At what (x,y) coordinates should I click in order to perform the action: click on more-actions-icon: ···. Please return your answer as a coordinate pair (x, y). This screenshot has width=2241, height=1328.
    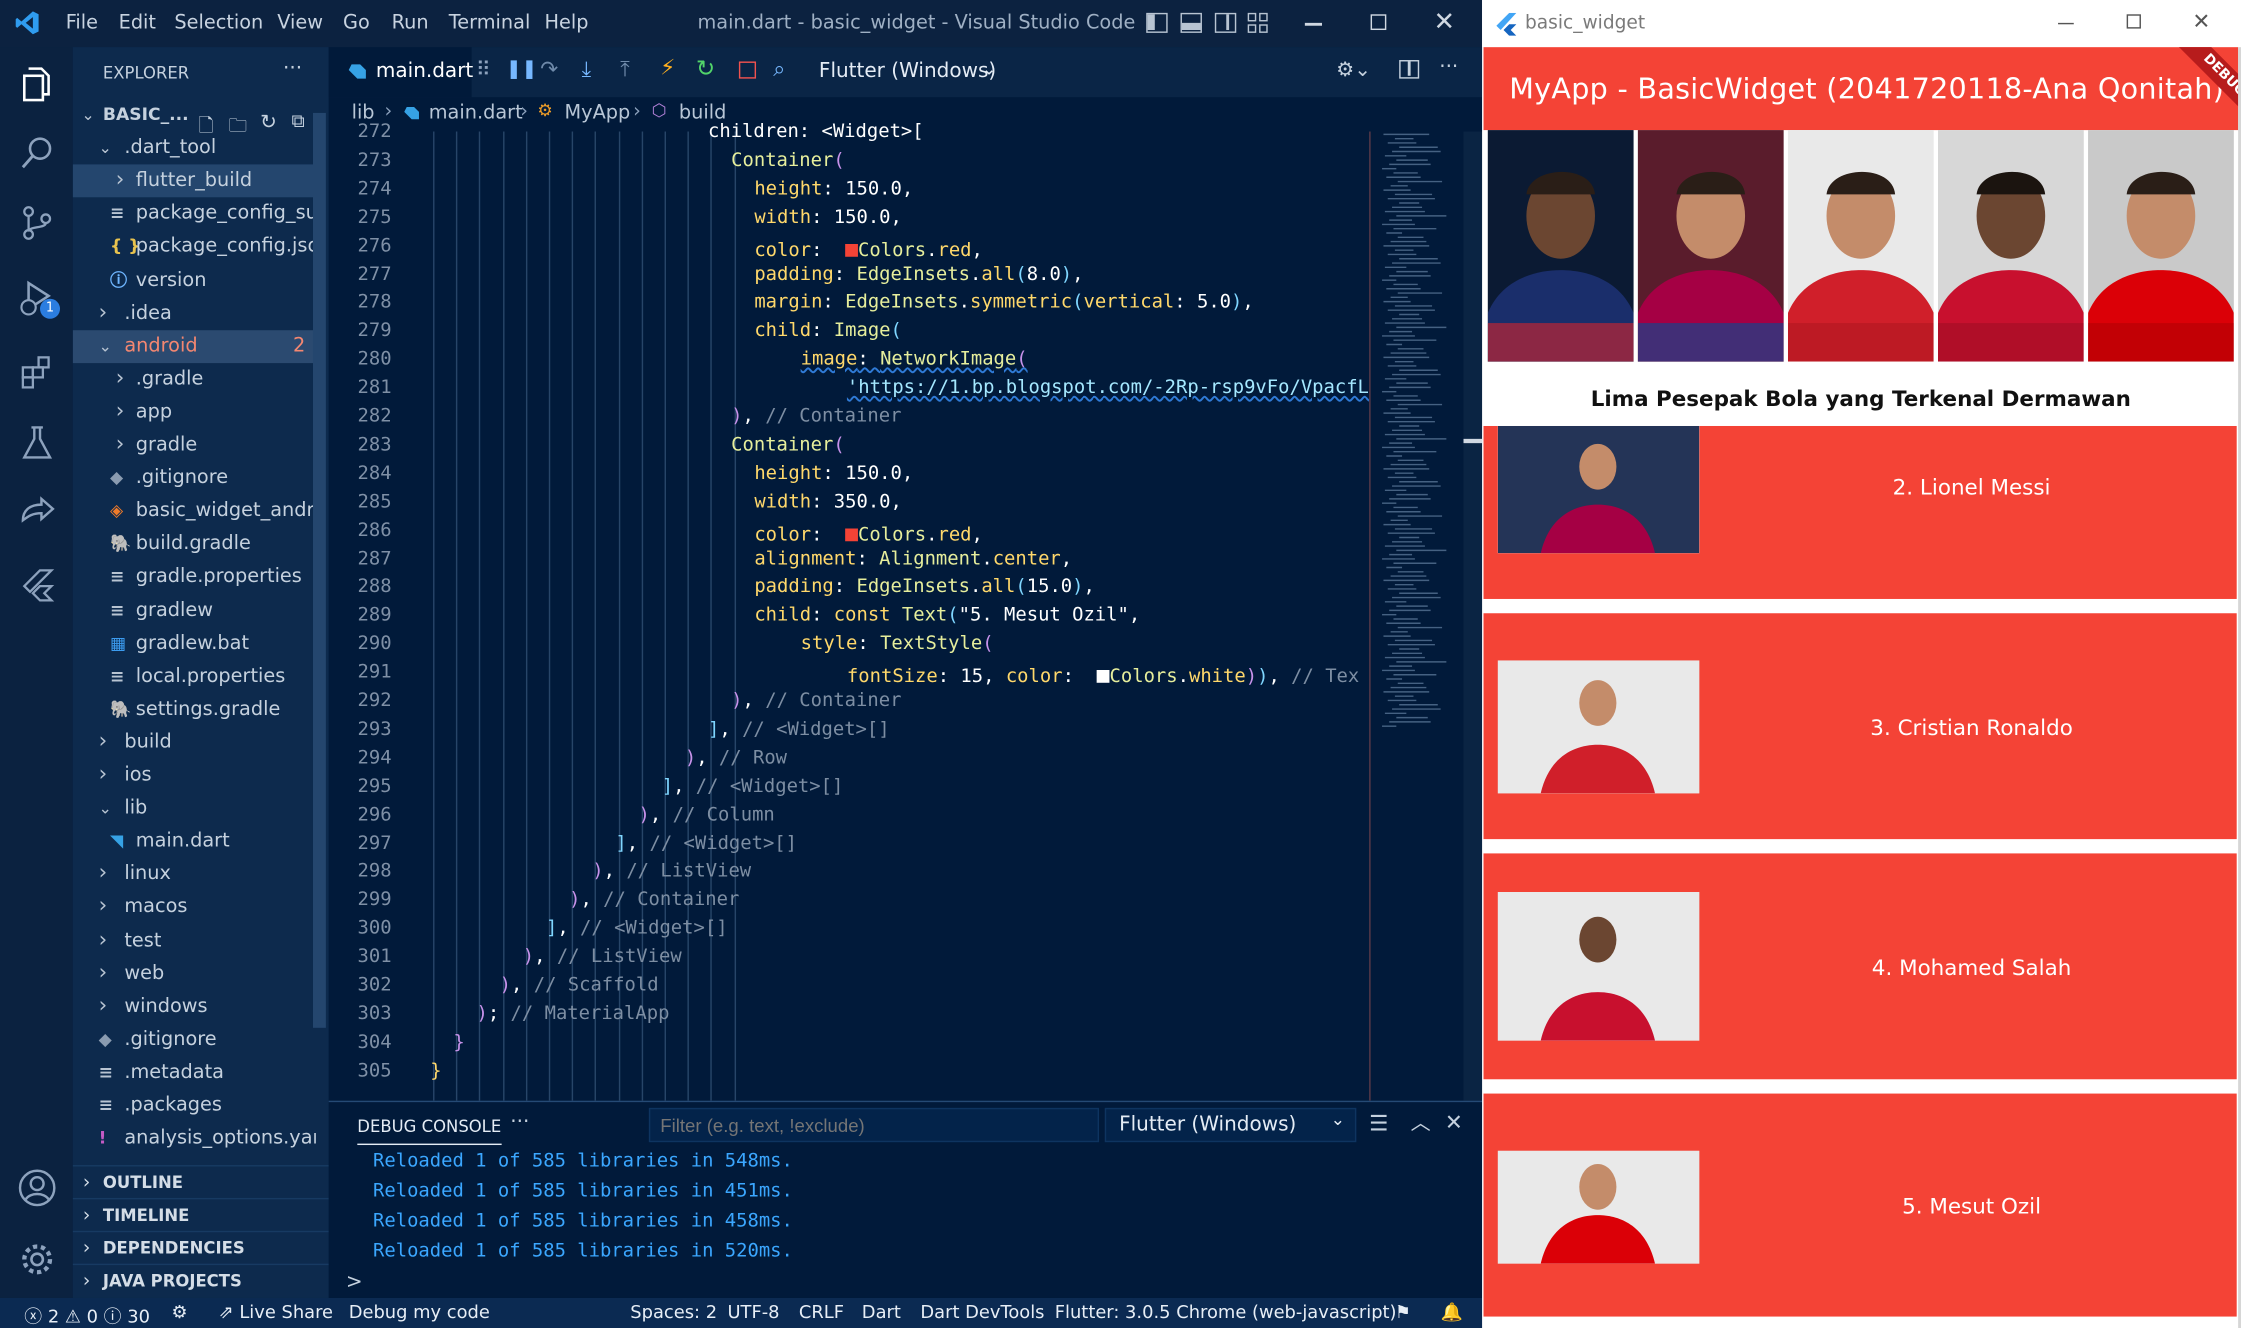
    Looking at the image, I should click on (1448, 67).